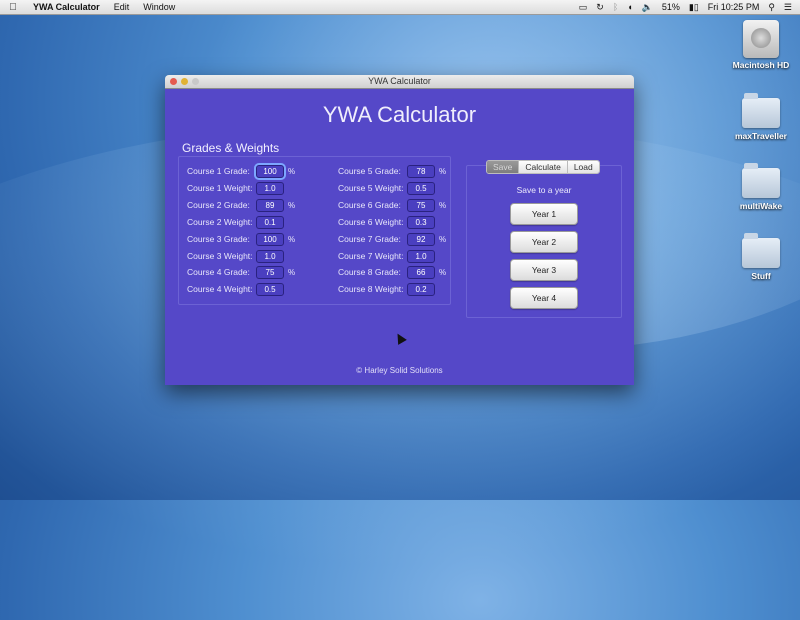 The width and height of the screenshot is (800, 620). What do you see at coordinates (771, 7) in the screenshot?
I see `spotlight-search-icon: ⚲` at bounding box center [771, 7].